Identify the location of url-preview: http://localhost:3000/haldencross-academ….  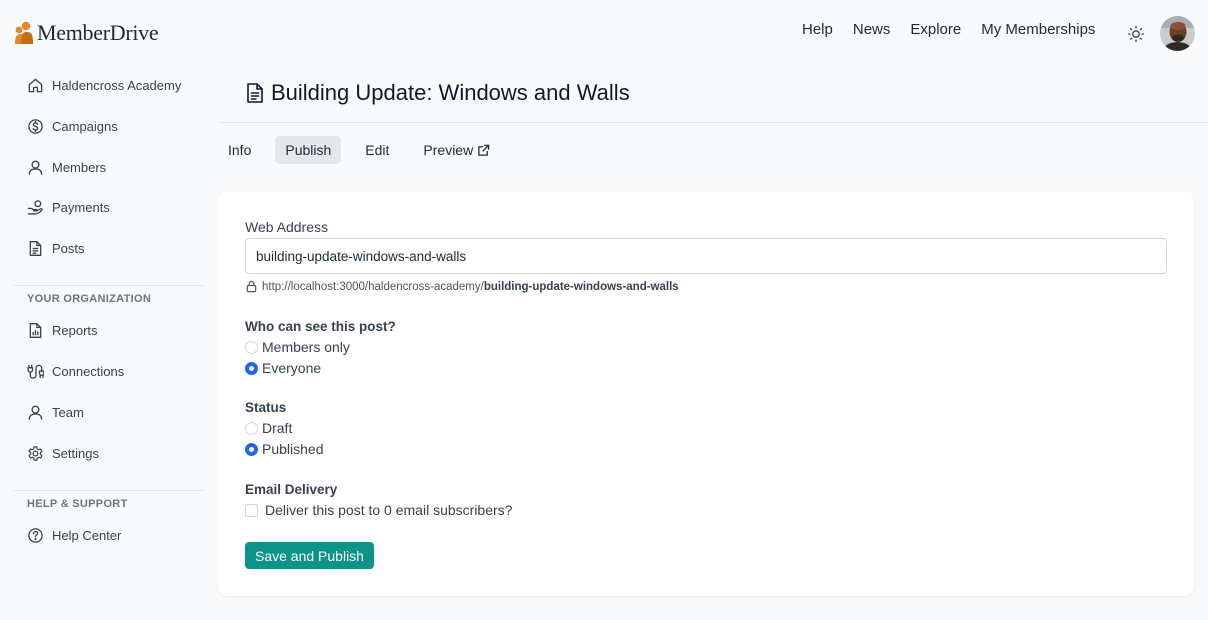
(462, 286).